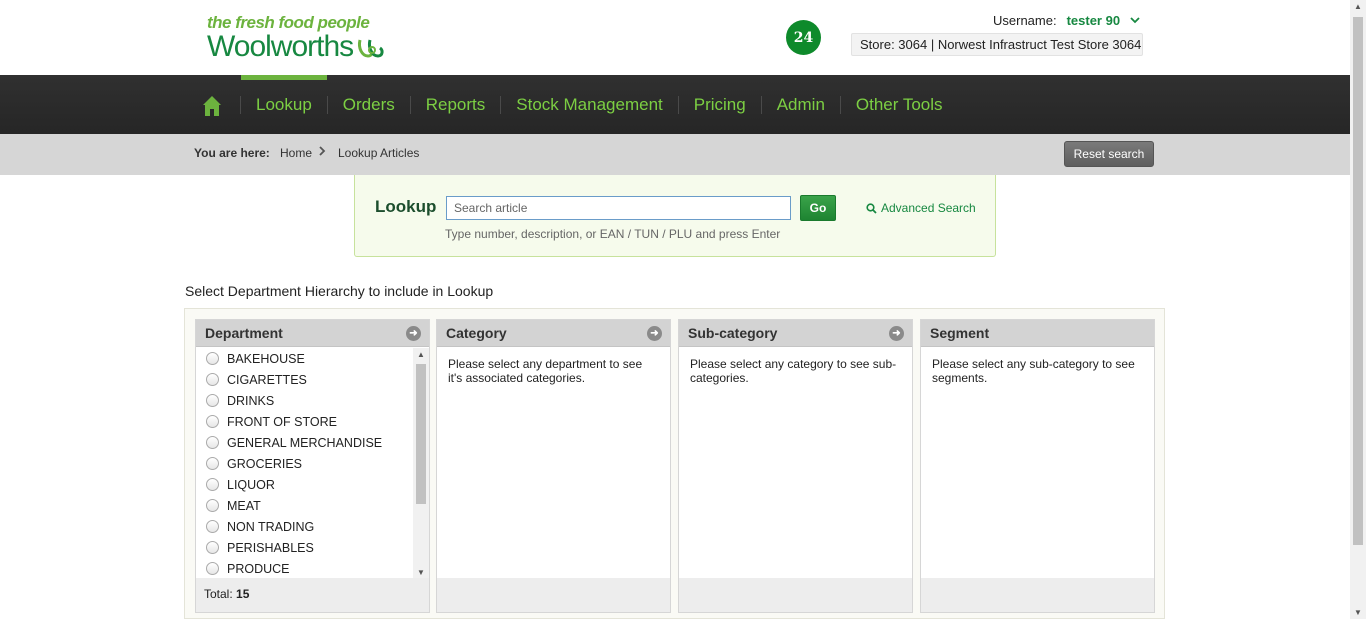 The height and width of the screenshot is (619, 1366). I want to click on reset-search-button: Reset search, so click(1109, 154).